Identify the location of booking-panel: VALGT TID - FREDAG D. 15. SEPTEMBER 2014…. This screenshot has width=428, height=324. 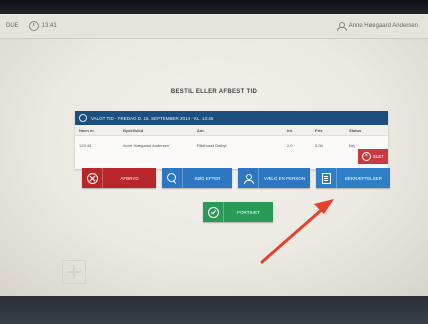
(231, 140).